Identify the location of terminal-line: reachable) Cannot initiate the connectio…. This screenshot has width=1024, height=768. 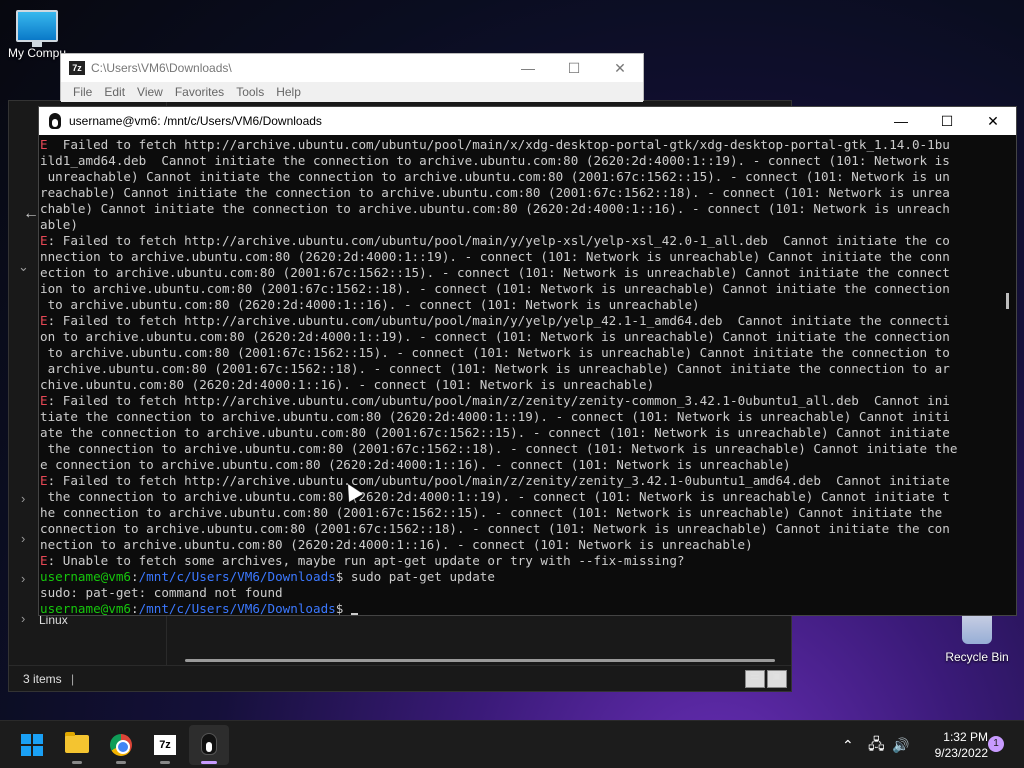
(519, 193).